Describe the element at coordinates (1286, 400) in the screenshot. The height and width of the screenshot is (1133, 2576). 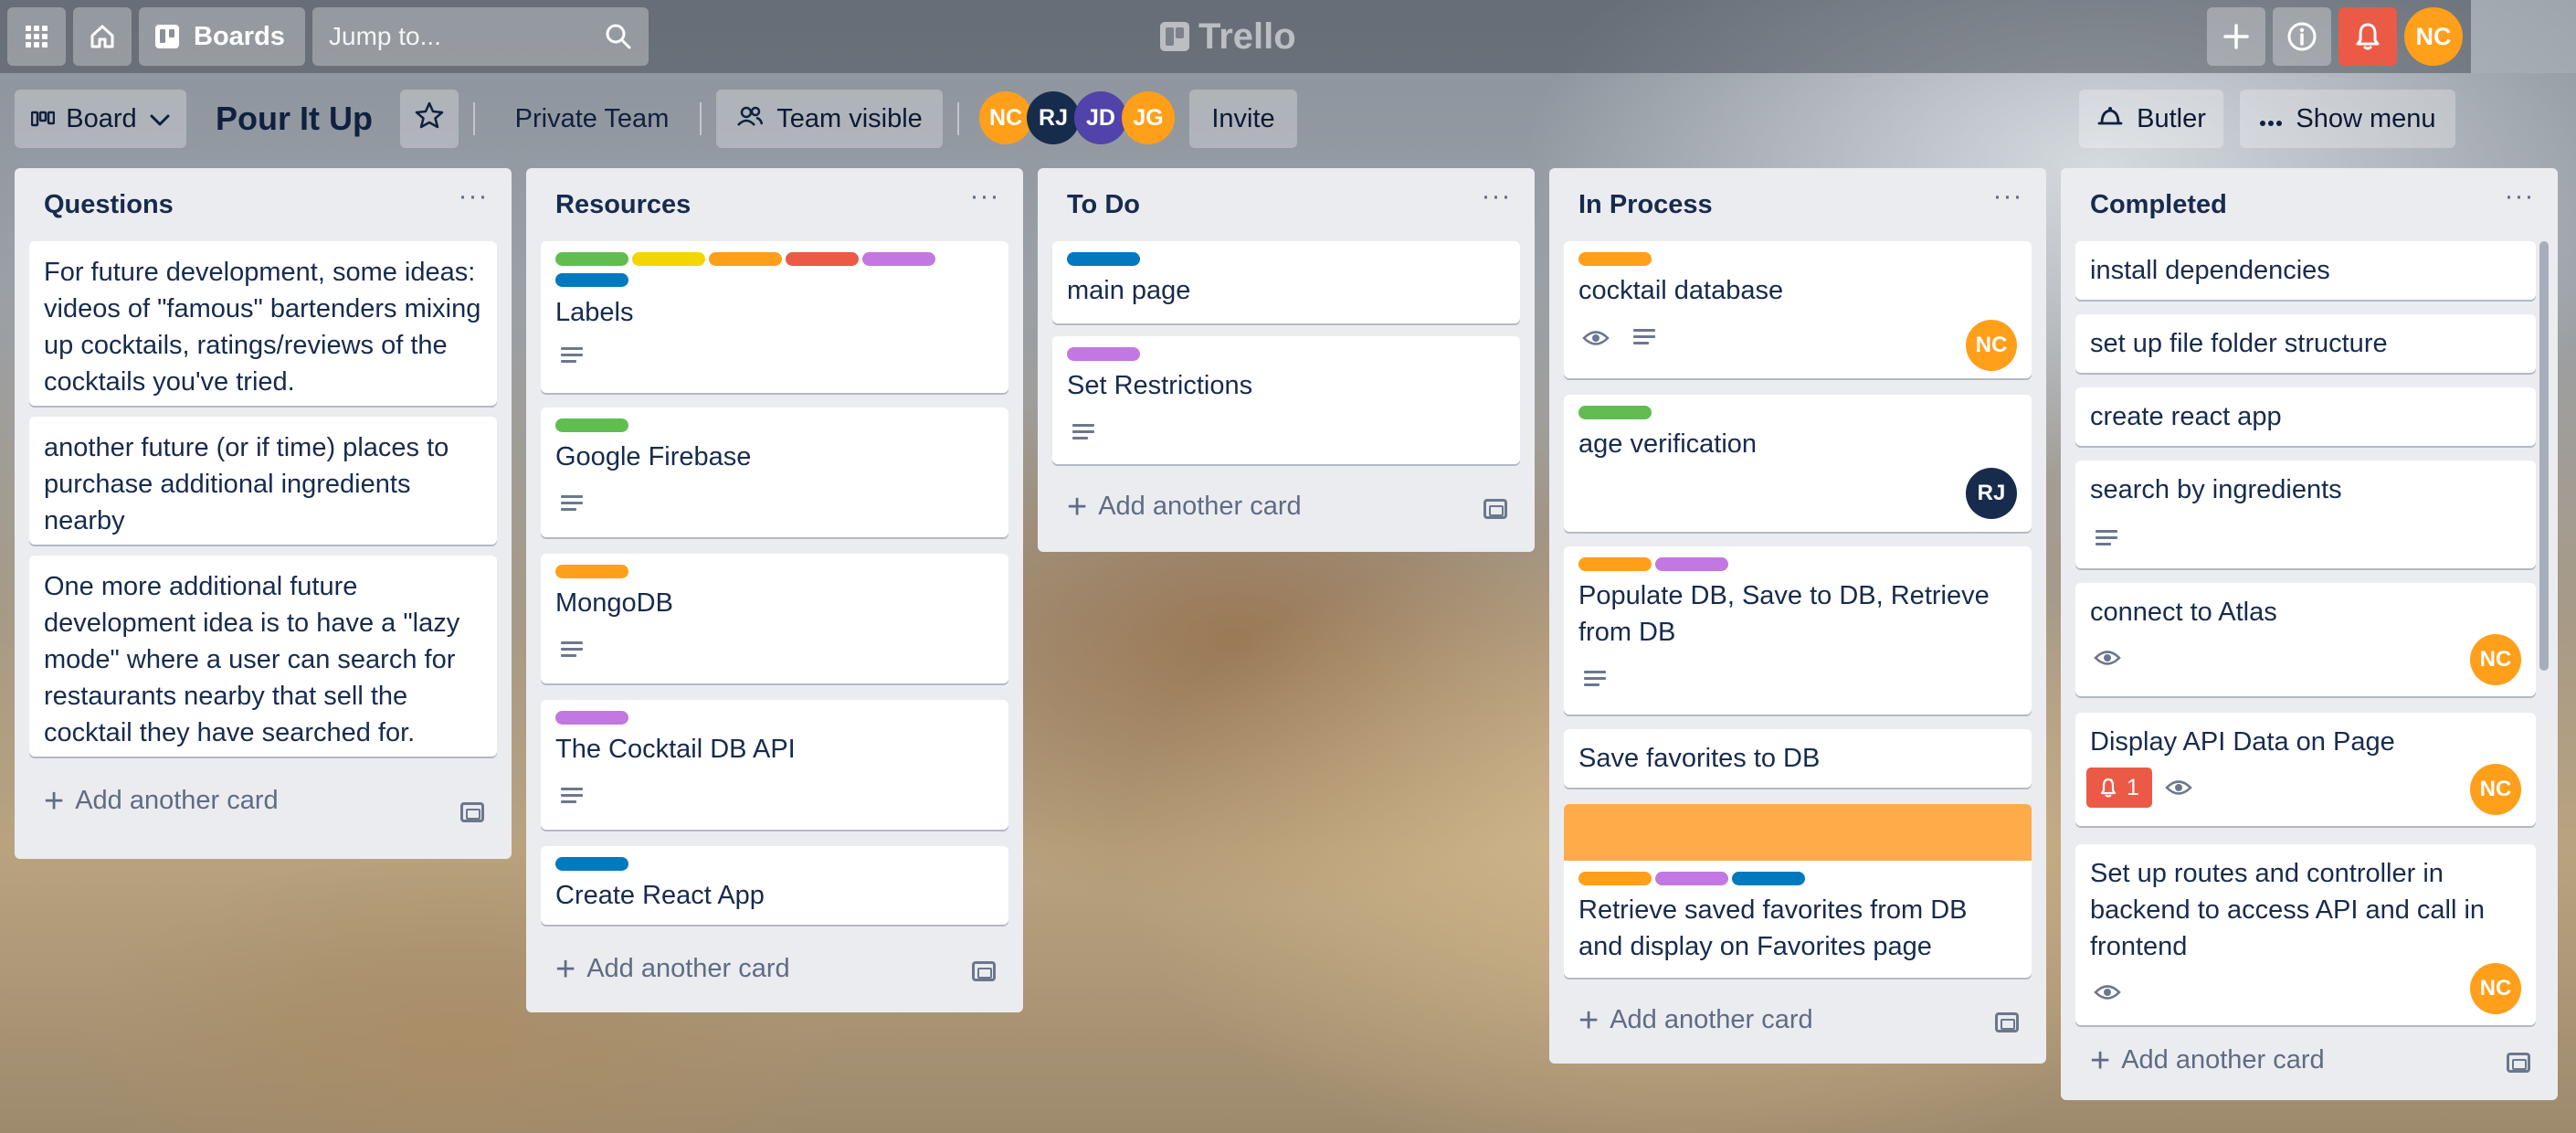
I see `card: Set Restrictions` at that location.